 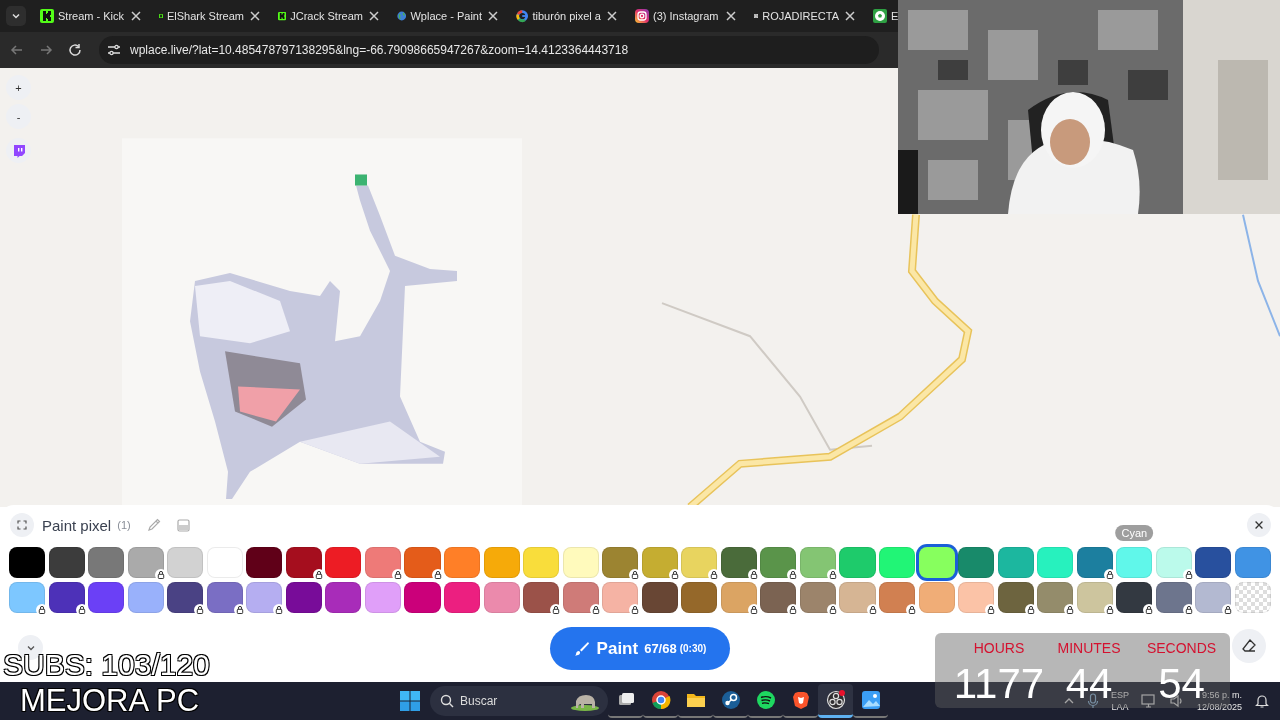 I want to click on monitor-icon, so click(x=1148, y=701).